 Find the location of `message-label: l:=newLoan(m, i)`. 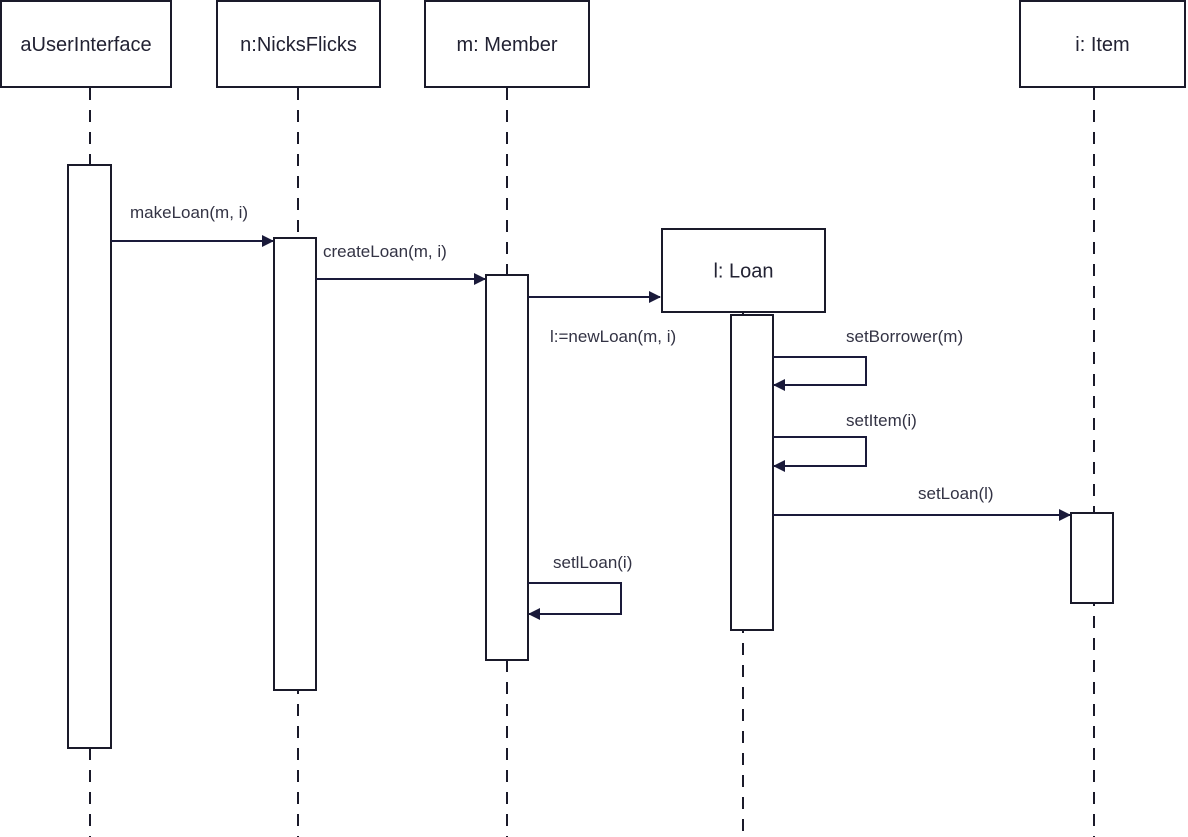

message-label: l:=newLoan(m, i) is located at coordinates (613, 336).